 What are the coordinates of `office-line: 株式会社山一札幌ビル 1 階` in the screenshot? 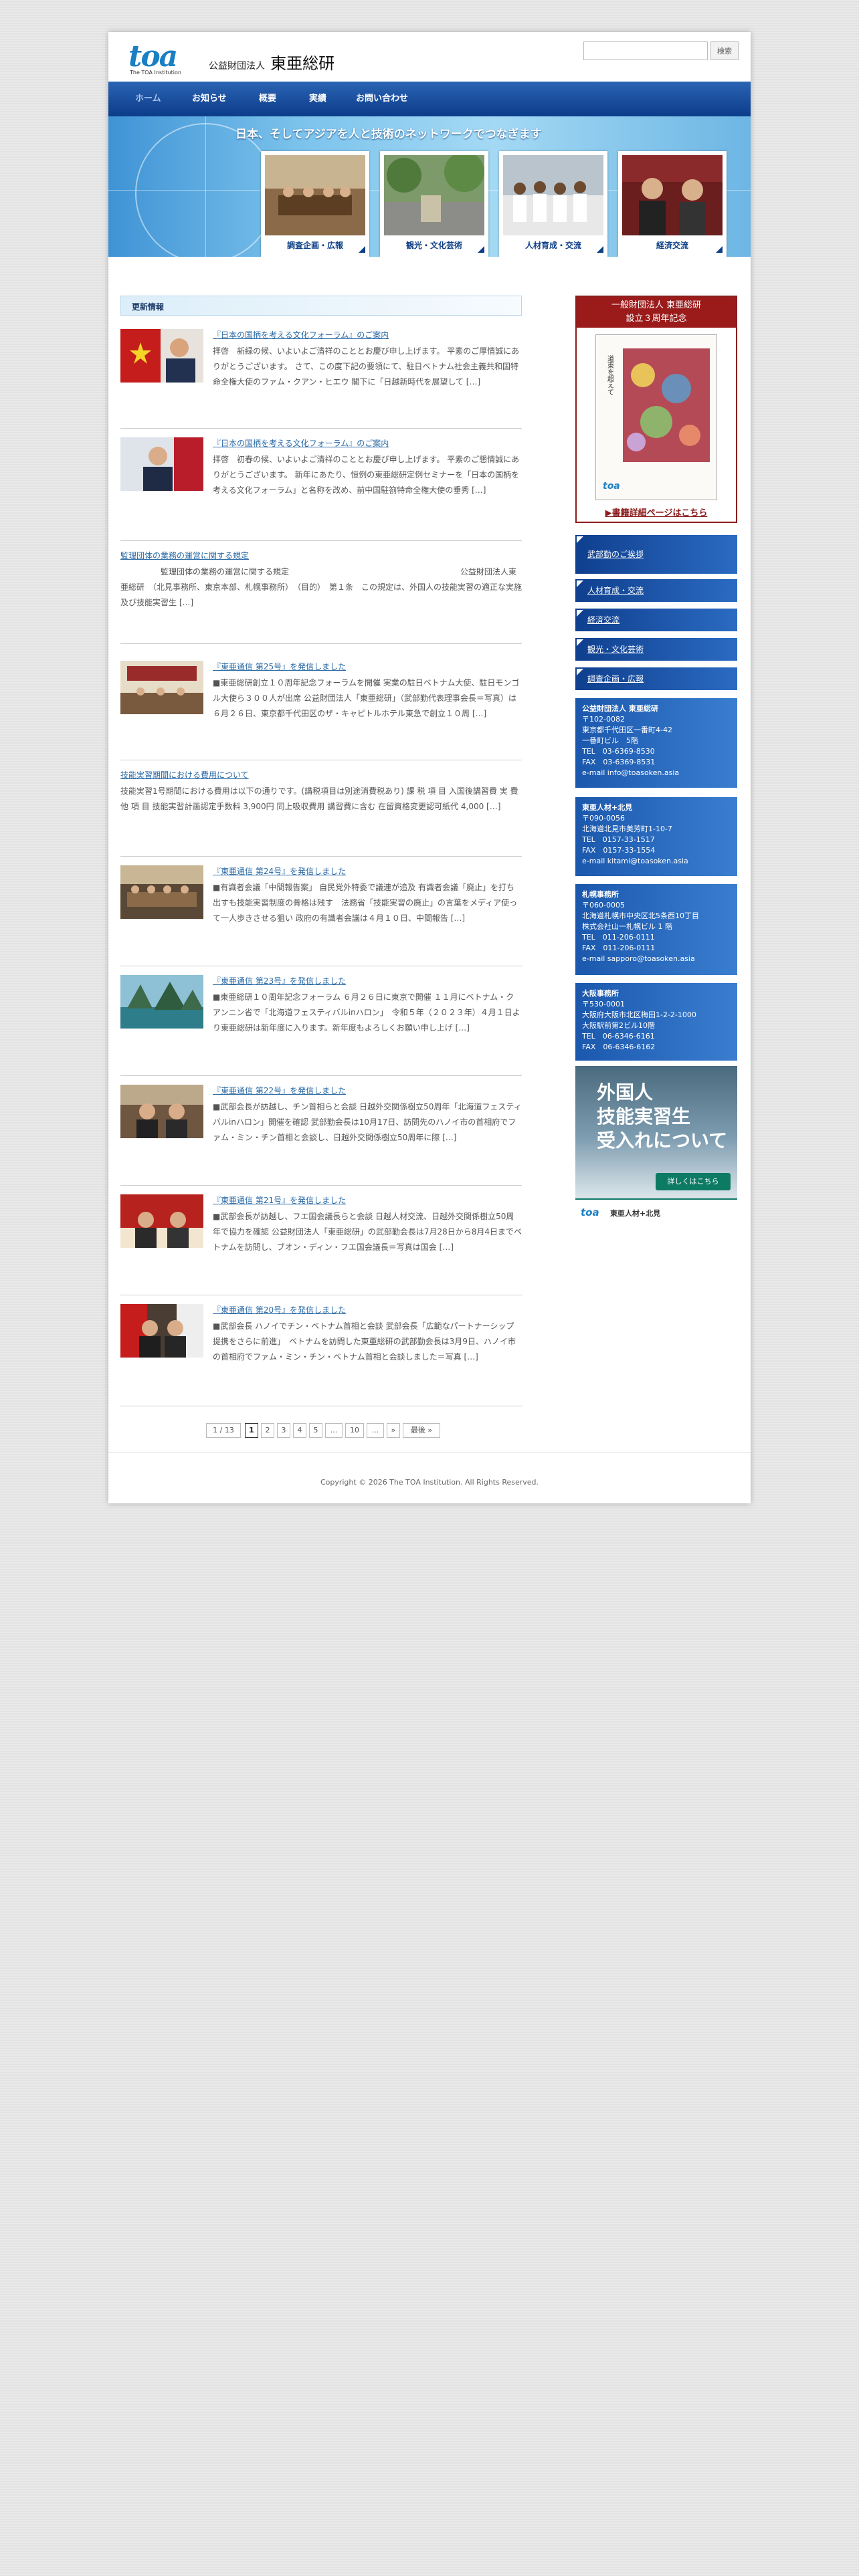 It's located at (627, 927).